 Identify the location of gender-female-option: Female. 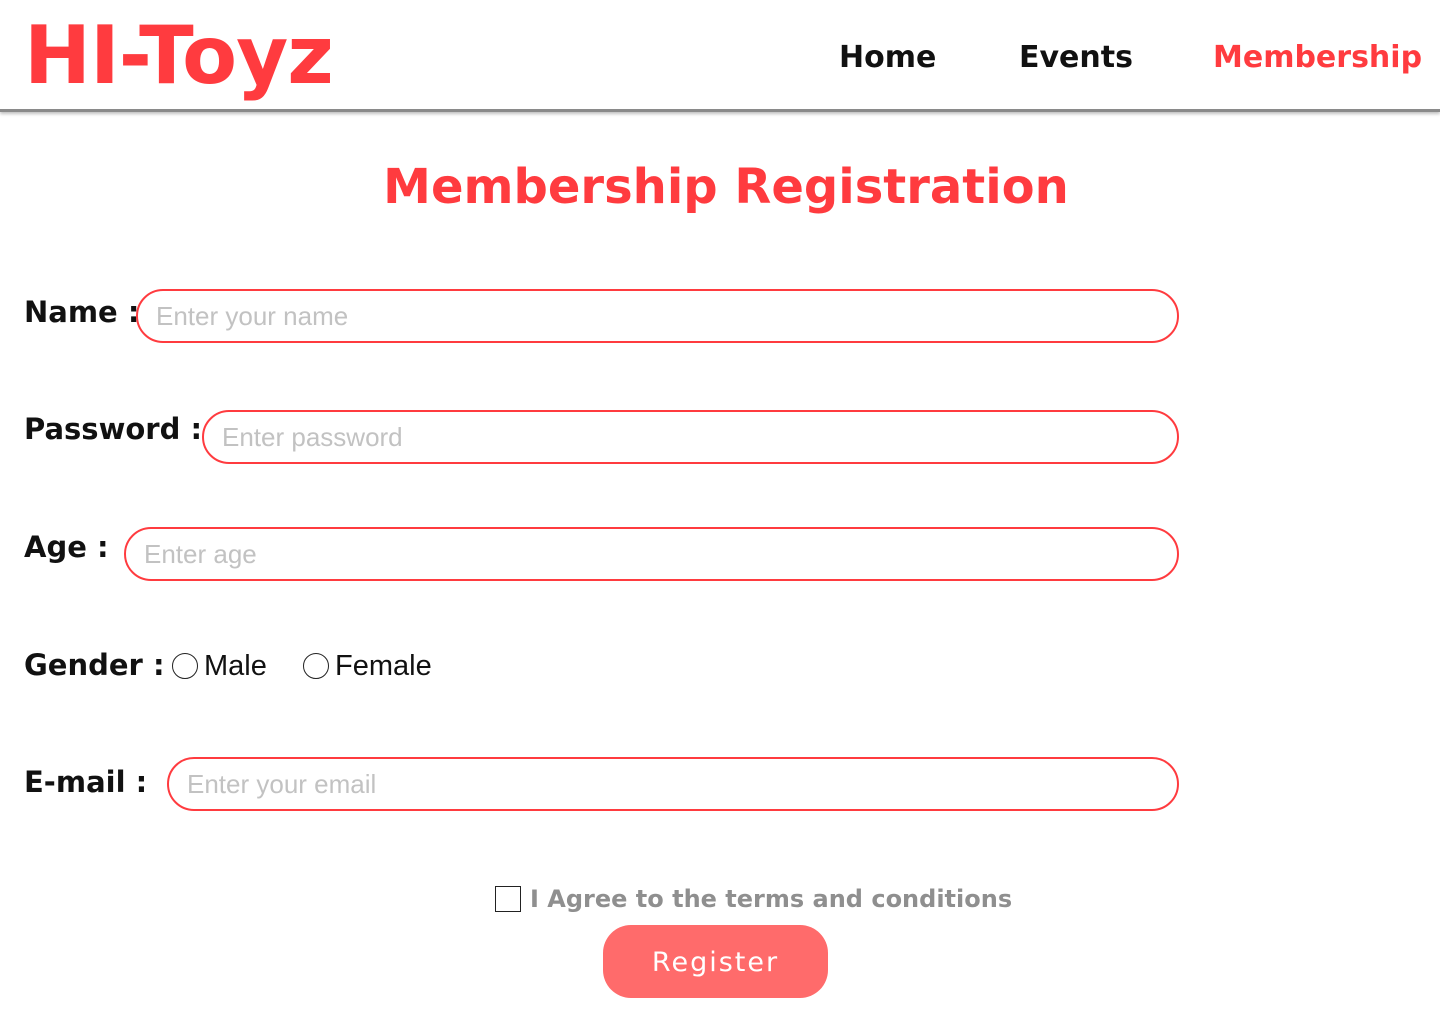
(367, 666).